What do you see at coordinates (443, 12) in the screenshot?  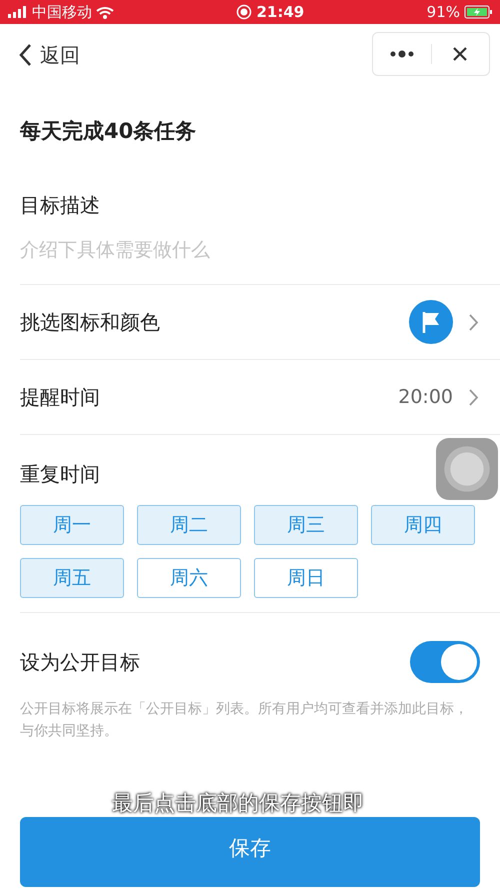 I see `battery-level: 91%` at bounding box center [443, 12].